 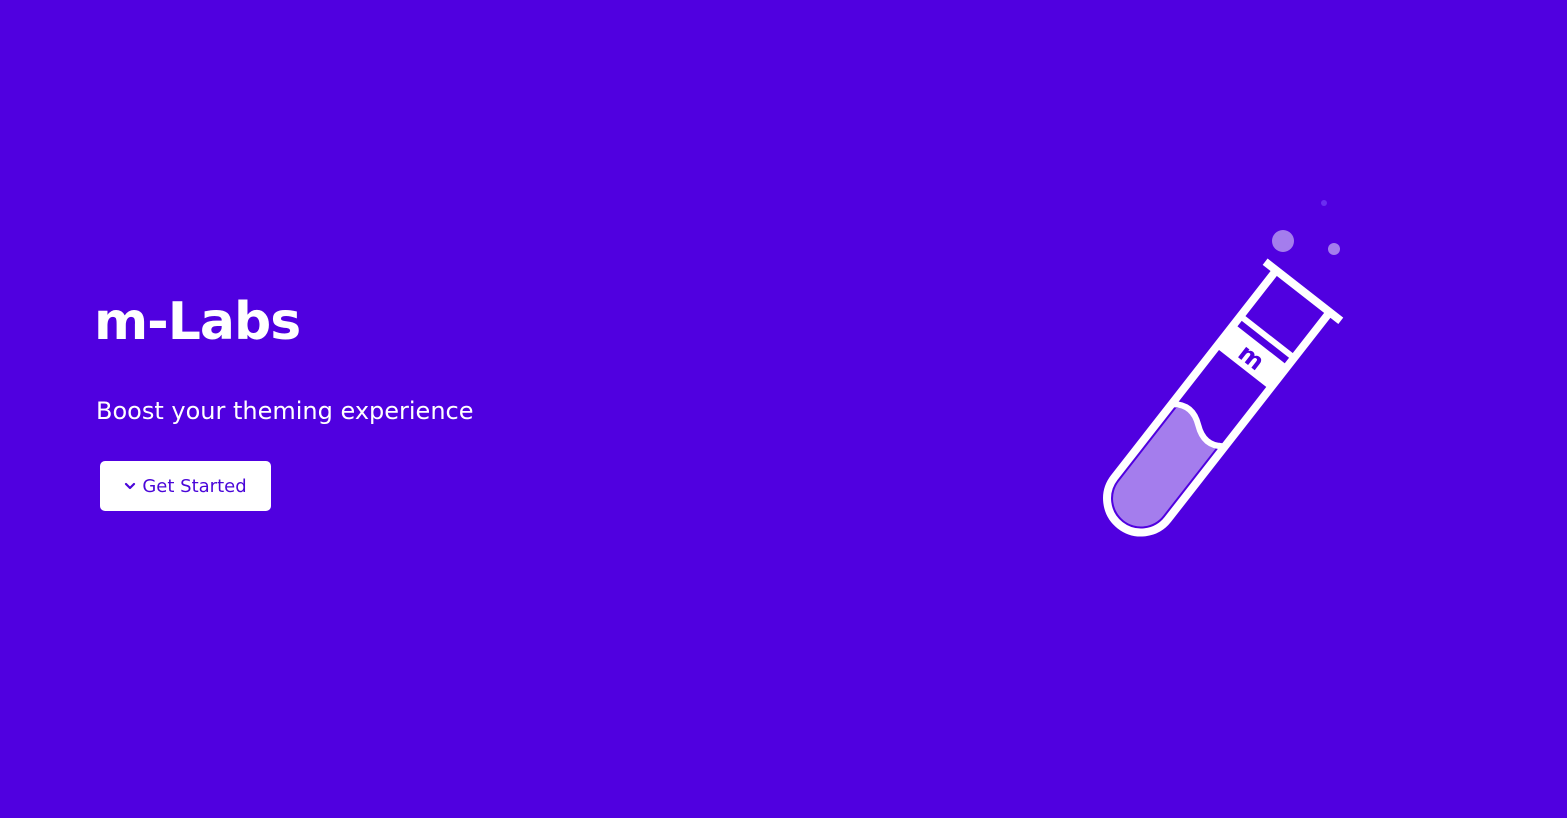 I want to click on chevron-down-icon, so click(x=130, y=486).